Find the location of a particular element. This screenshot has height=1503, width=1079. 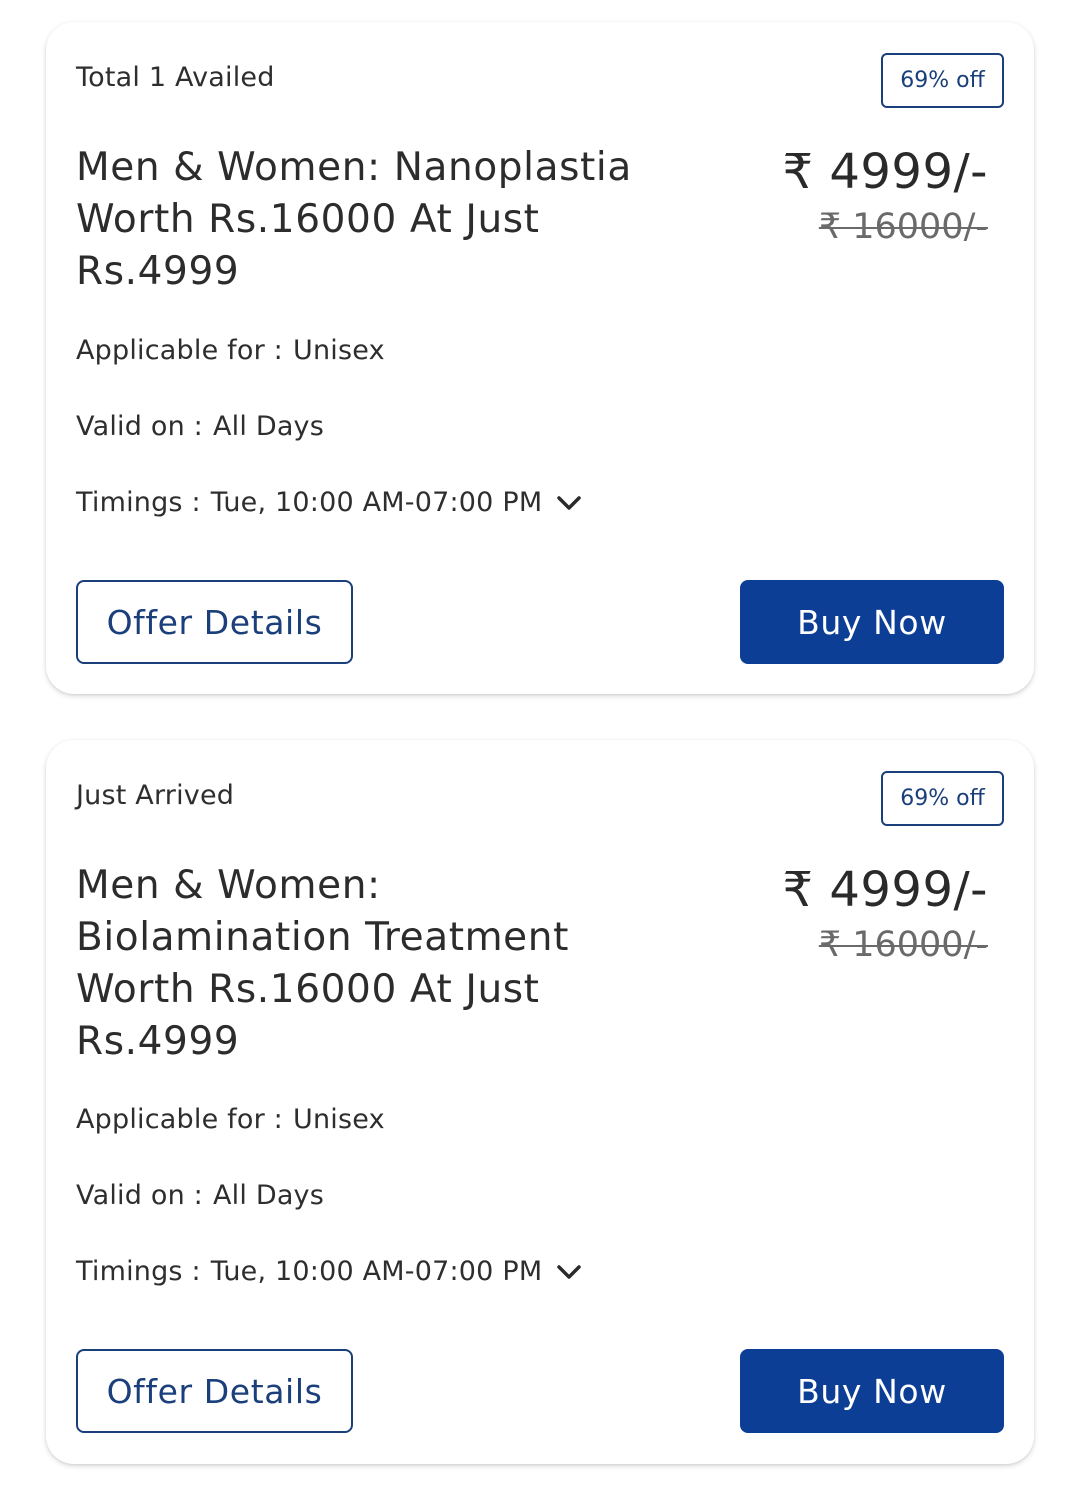

offer-status: Total 1 Availed is located at coordinates (175, 77).